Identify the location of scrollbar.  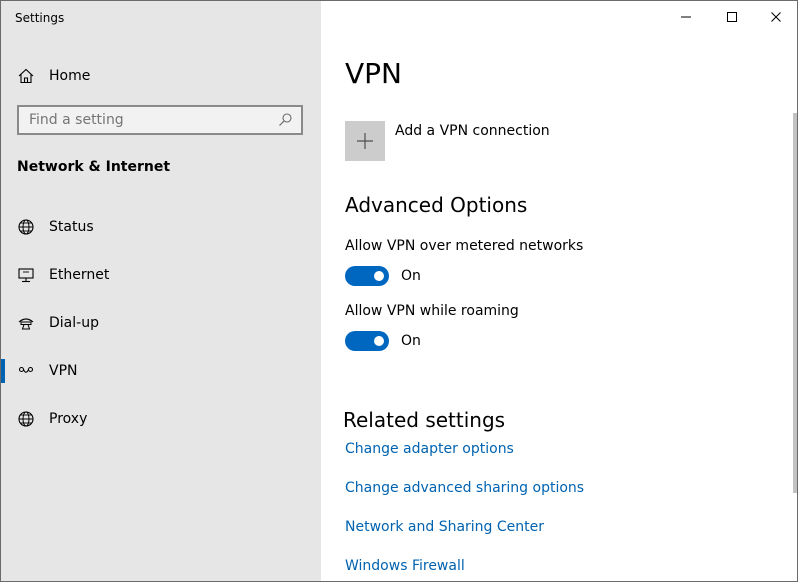
(795, 303).